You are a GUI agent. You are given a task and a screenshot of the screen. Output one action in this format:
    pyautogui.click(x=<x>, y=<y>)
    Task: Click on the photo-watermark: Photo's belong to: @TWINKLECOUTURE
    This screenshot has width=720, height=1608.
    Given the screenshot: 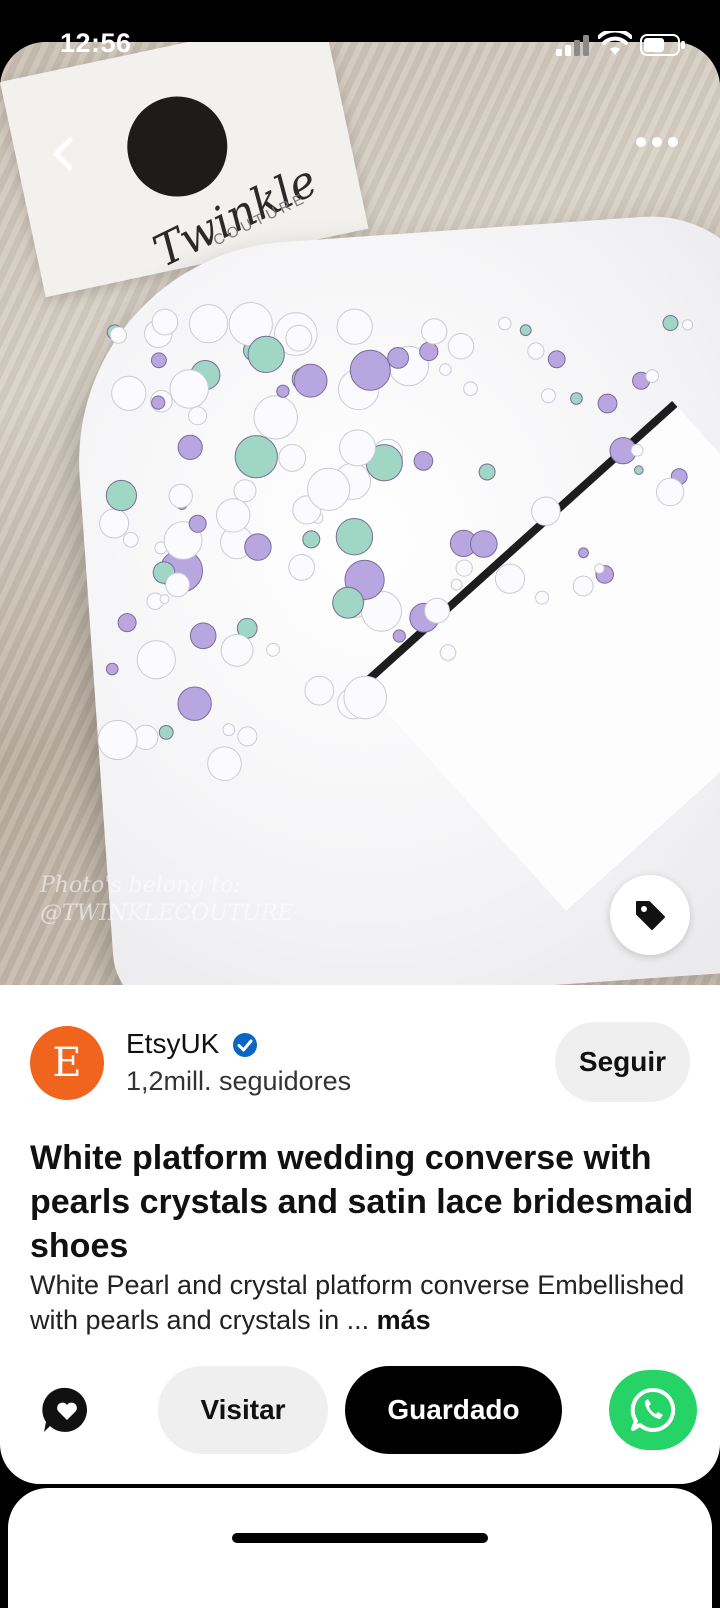 What is the action you would take?
    pyautogui.click(x=167, y=900)
    